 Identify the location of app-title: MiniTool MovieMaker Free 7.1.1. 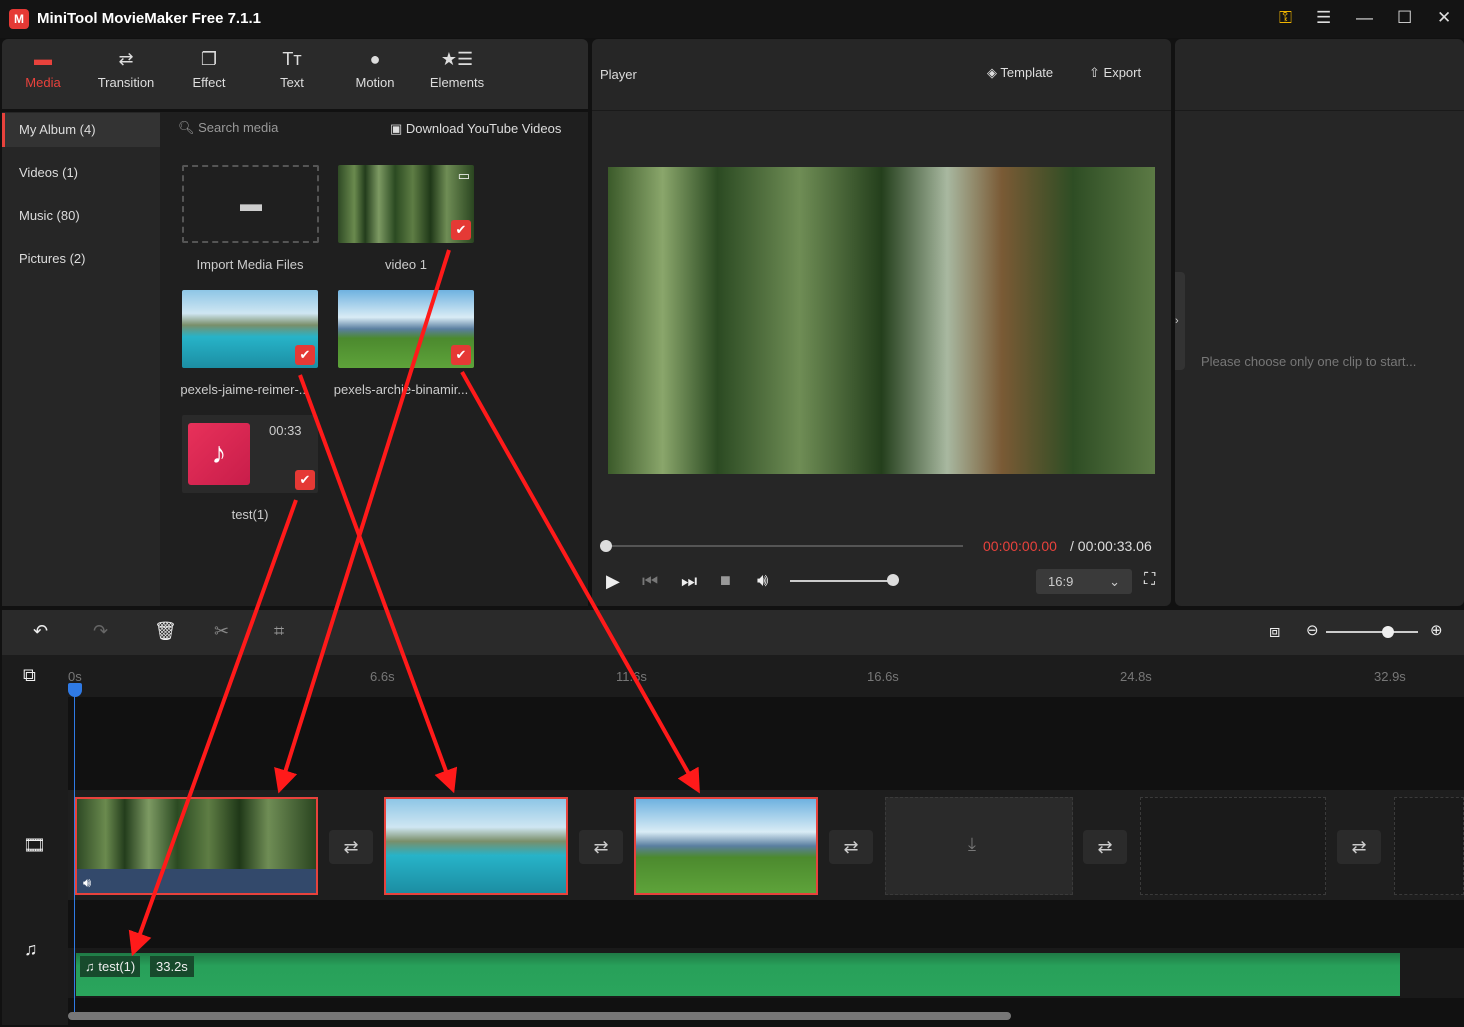
(149, 18).